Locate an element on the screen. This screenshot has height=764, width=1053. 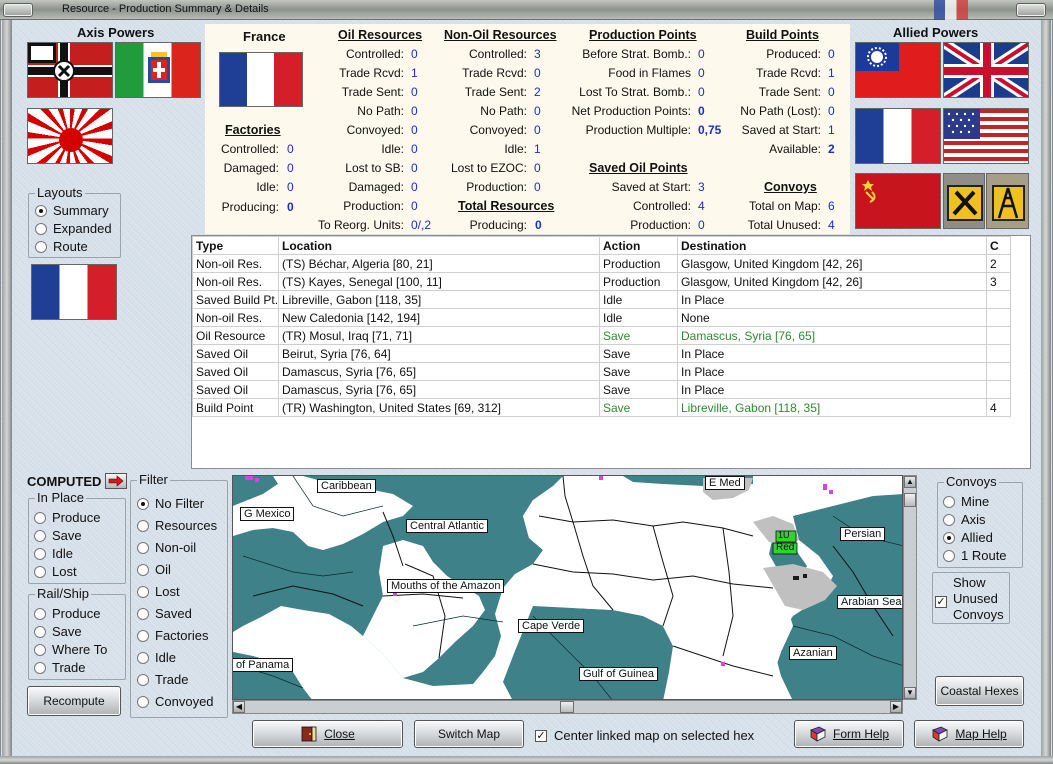
in-place-lost-radio: Lost is located at coordinates (55, 571).